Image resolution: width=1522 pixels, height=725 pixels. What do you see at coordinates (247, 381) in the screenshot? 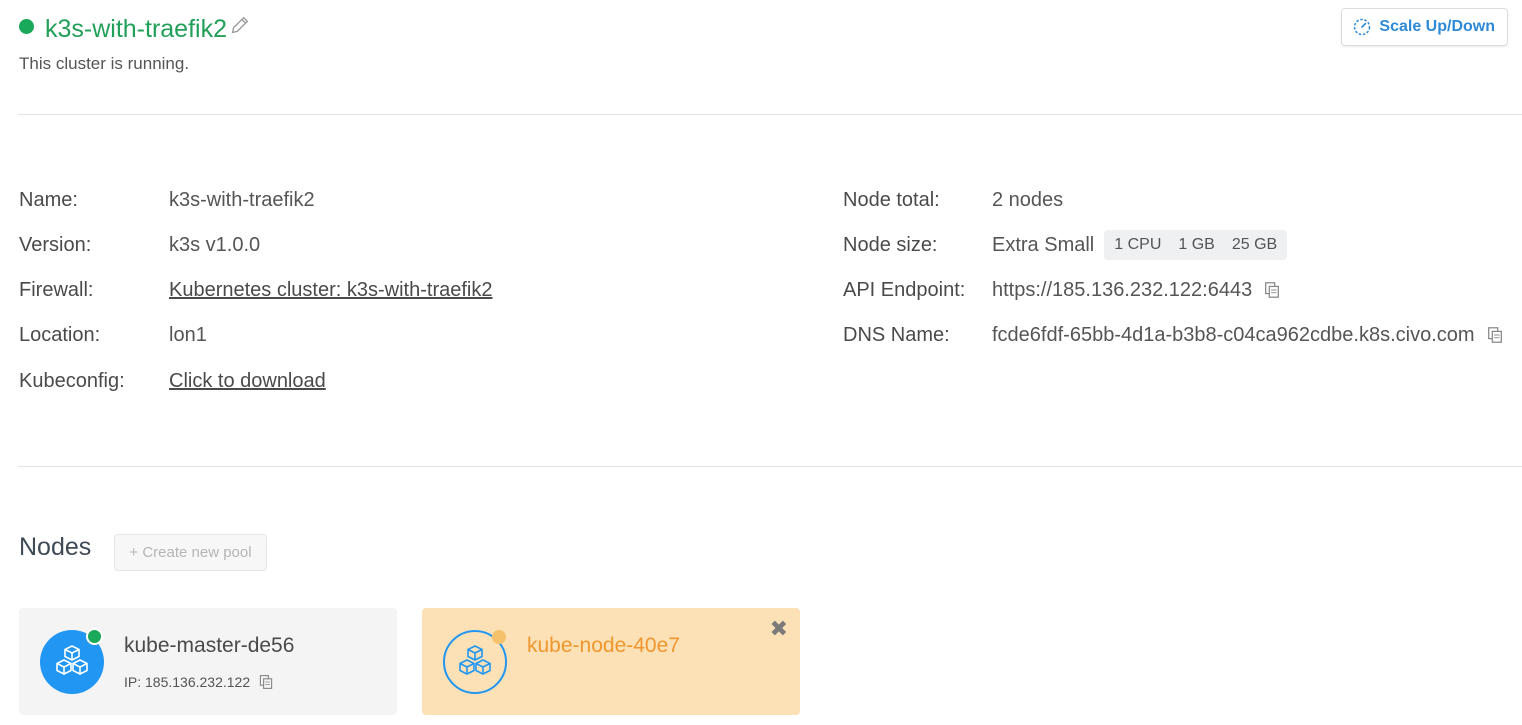
I see `kubeconfig-download-link: Click to download` at bounding box center [247, 381].